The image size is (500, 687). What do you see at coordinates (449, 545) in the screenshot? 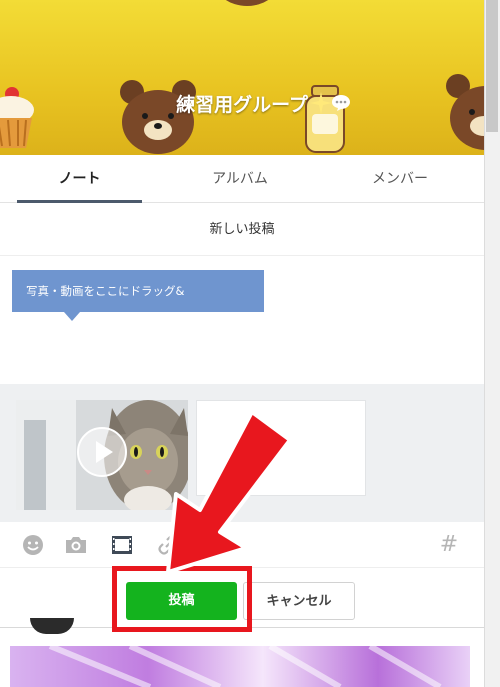
I see `hashtag-icon: #` at bounding box center [449, 545].